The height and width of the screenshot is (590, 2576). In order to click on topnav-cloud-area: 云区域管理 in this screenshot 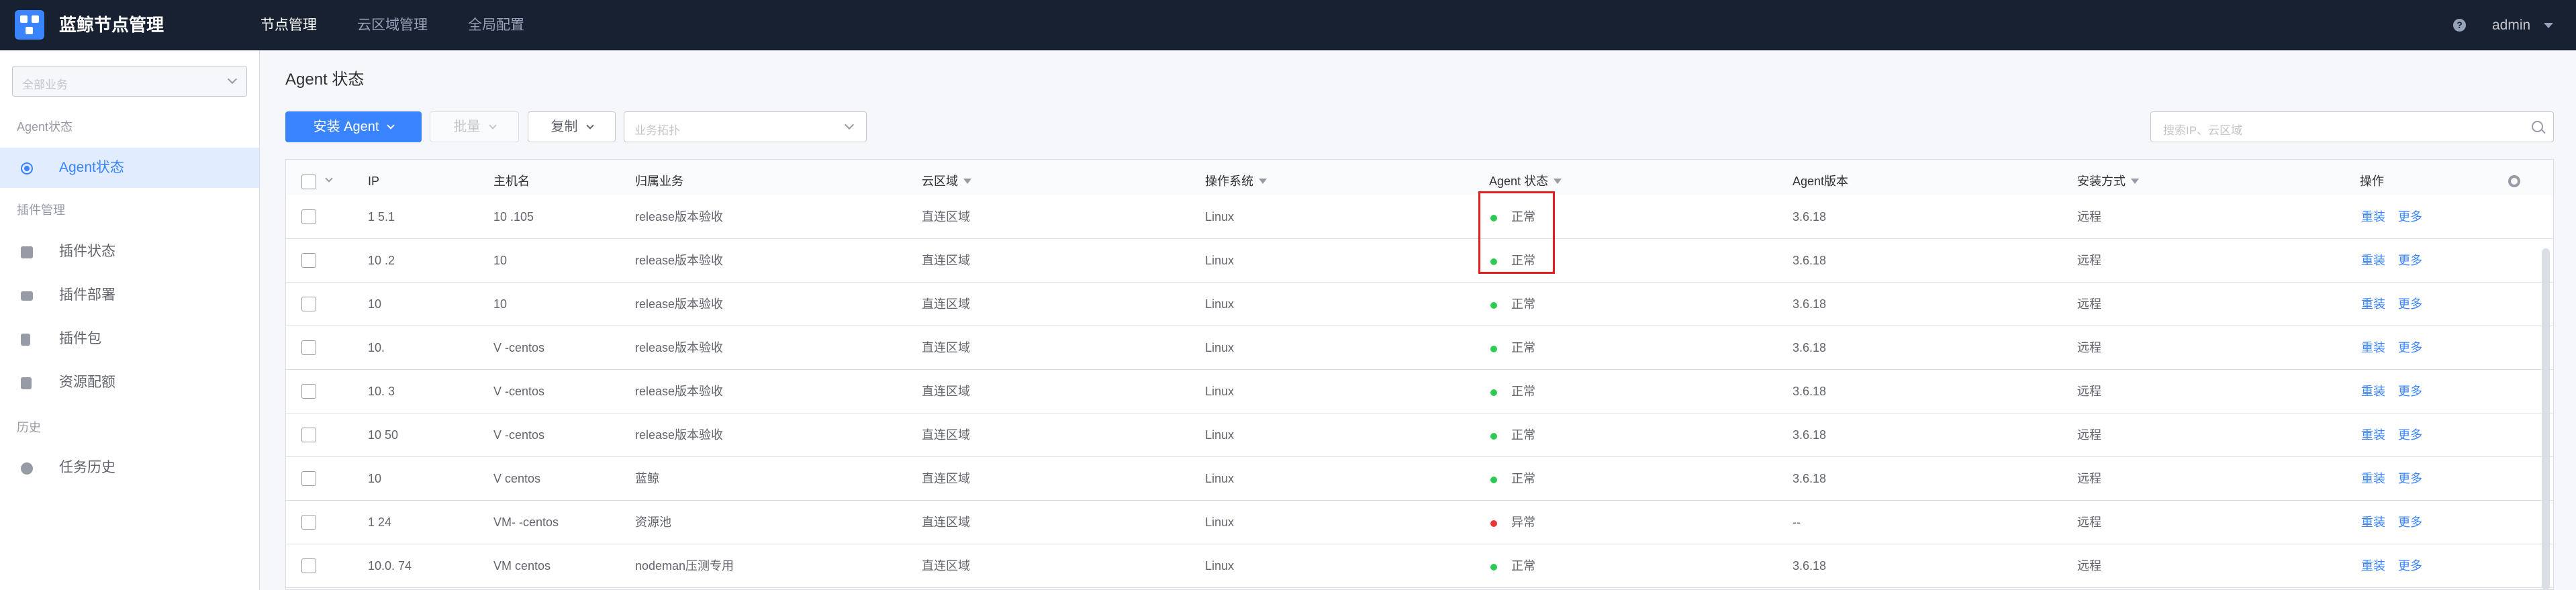, I will do `click(393, 25)`.